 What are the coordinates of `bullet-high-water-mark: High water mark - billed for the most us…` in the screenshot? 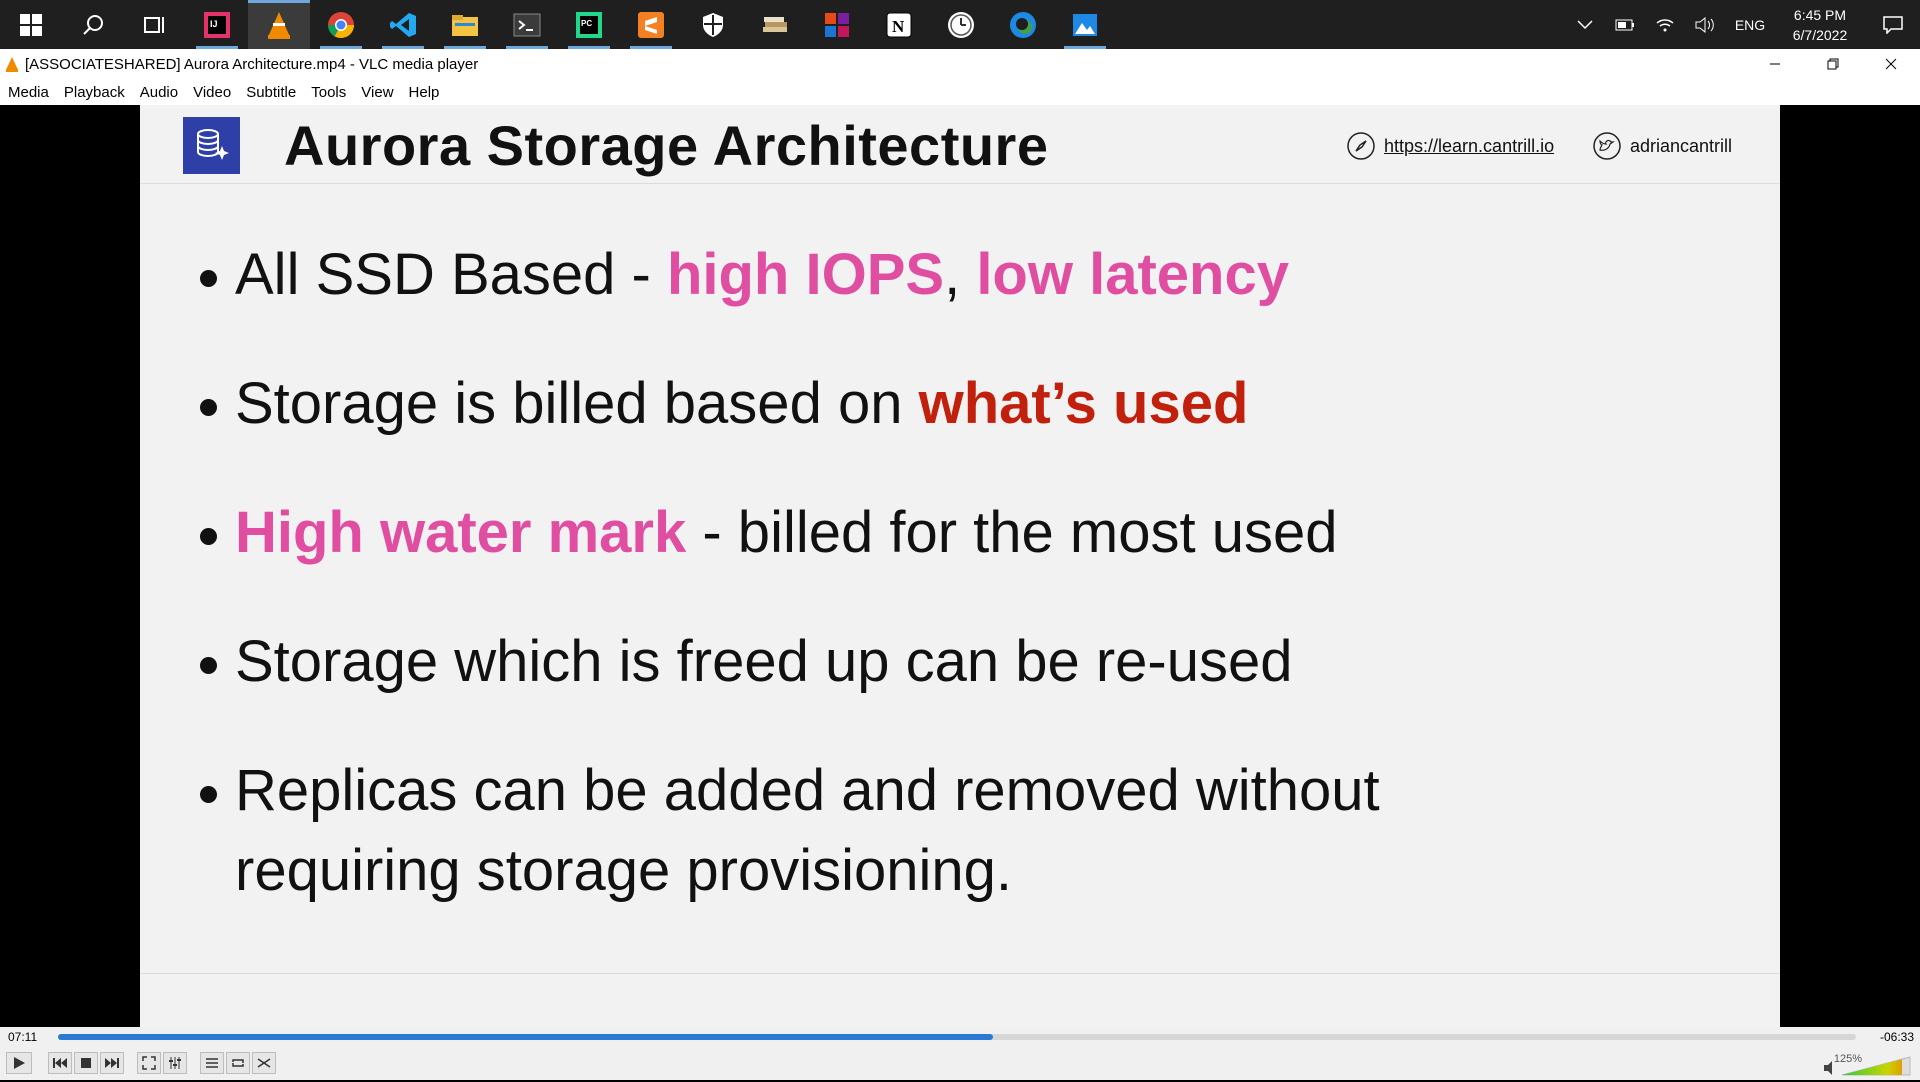 It's located at (950, 533).